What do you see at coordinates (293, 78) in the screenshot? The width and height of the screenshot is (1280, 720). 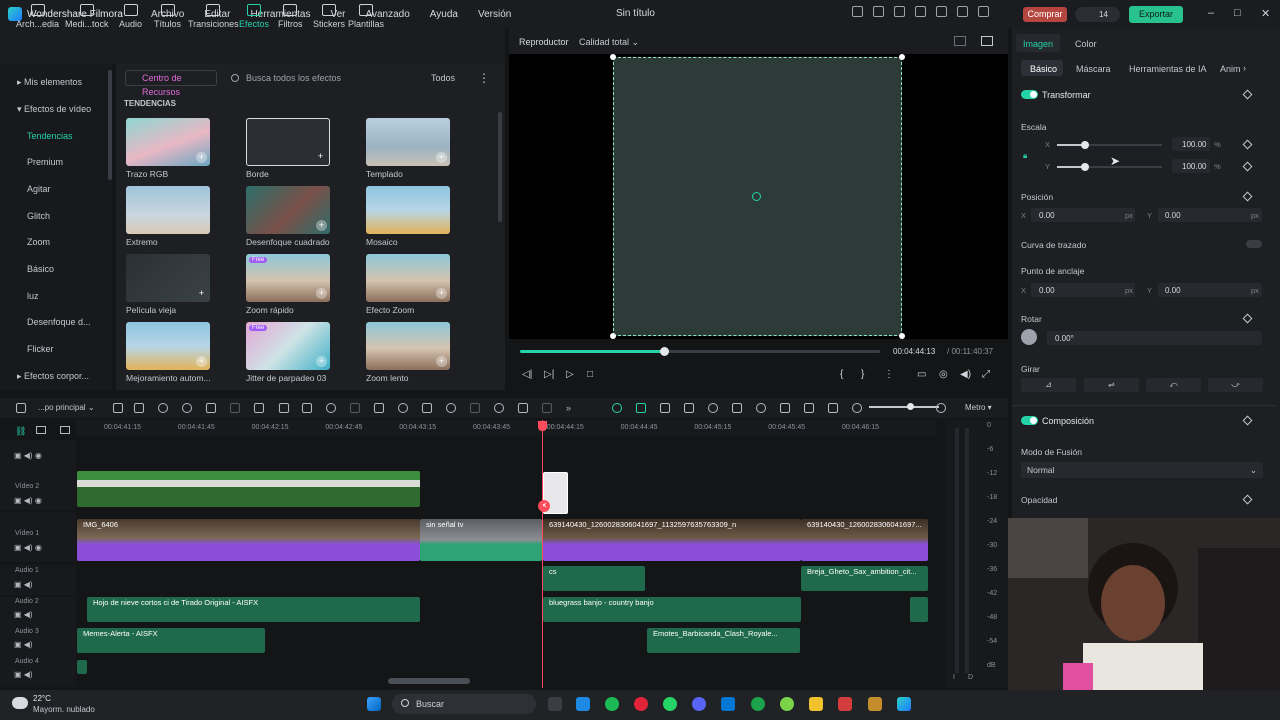 I see `effects-search-input: Busca todos los efectos` at bounding box center [293, 78].